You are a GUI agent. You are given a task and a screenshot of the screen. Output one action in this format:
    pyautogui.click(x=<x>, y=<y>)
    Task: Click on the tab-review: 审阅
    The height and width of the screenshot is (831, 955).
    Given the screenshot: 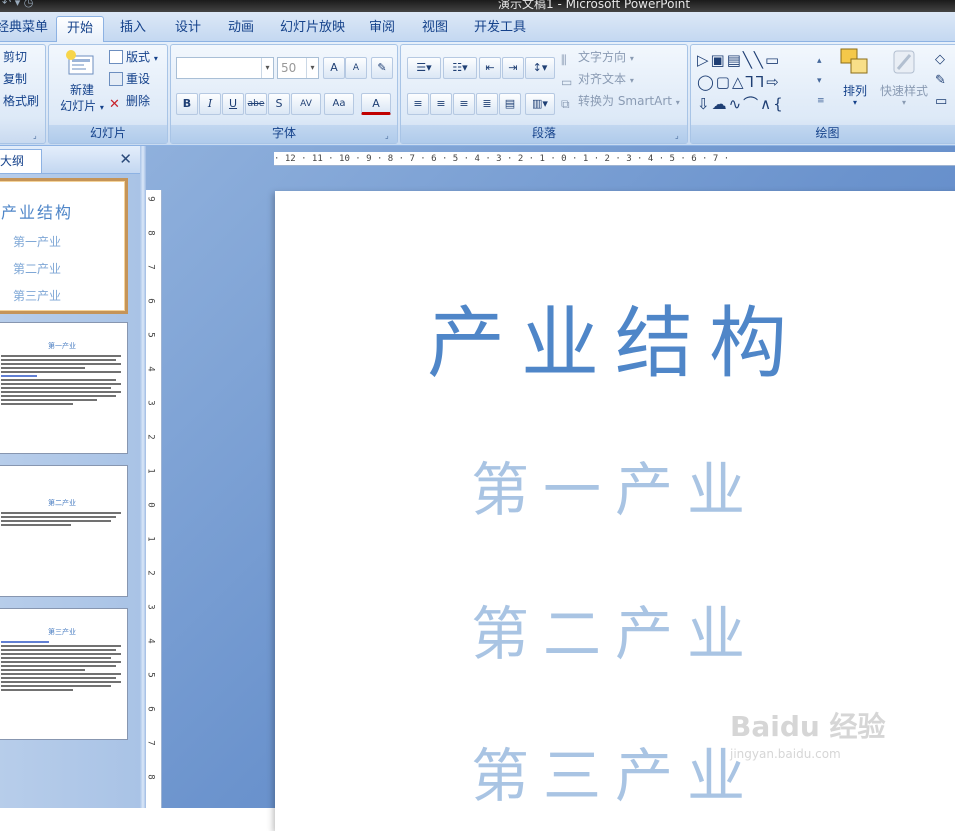 What is the action you would take?
    pyautogui.click(x=382, y=29)
    